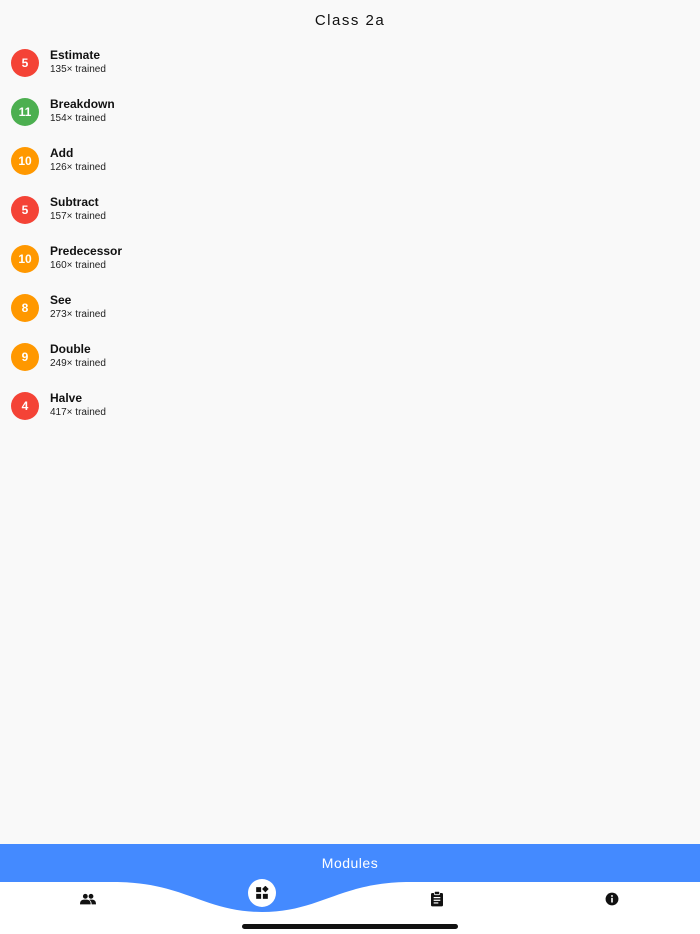 This screenshot has height=934, width=700. What do you see at coordinates (350, 863) in the screenshot?
I see `bottom-bar-title: Modules` at bounding box center [350, 863].